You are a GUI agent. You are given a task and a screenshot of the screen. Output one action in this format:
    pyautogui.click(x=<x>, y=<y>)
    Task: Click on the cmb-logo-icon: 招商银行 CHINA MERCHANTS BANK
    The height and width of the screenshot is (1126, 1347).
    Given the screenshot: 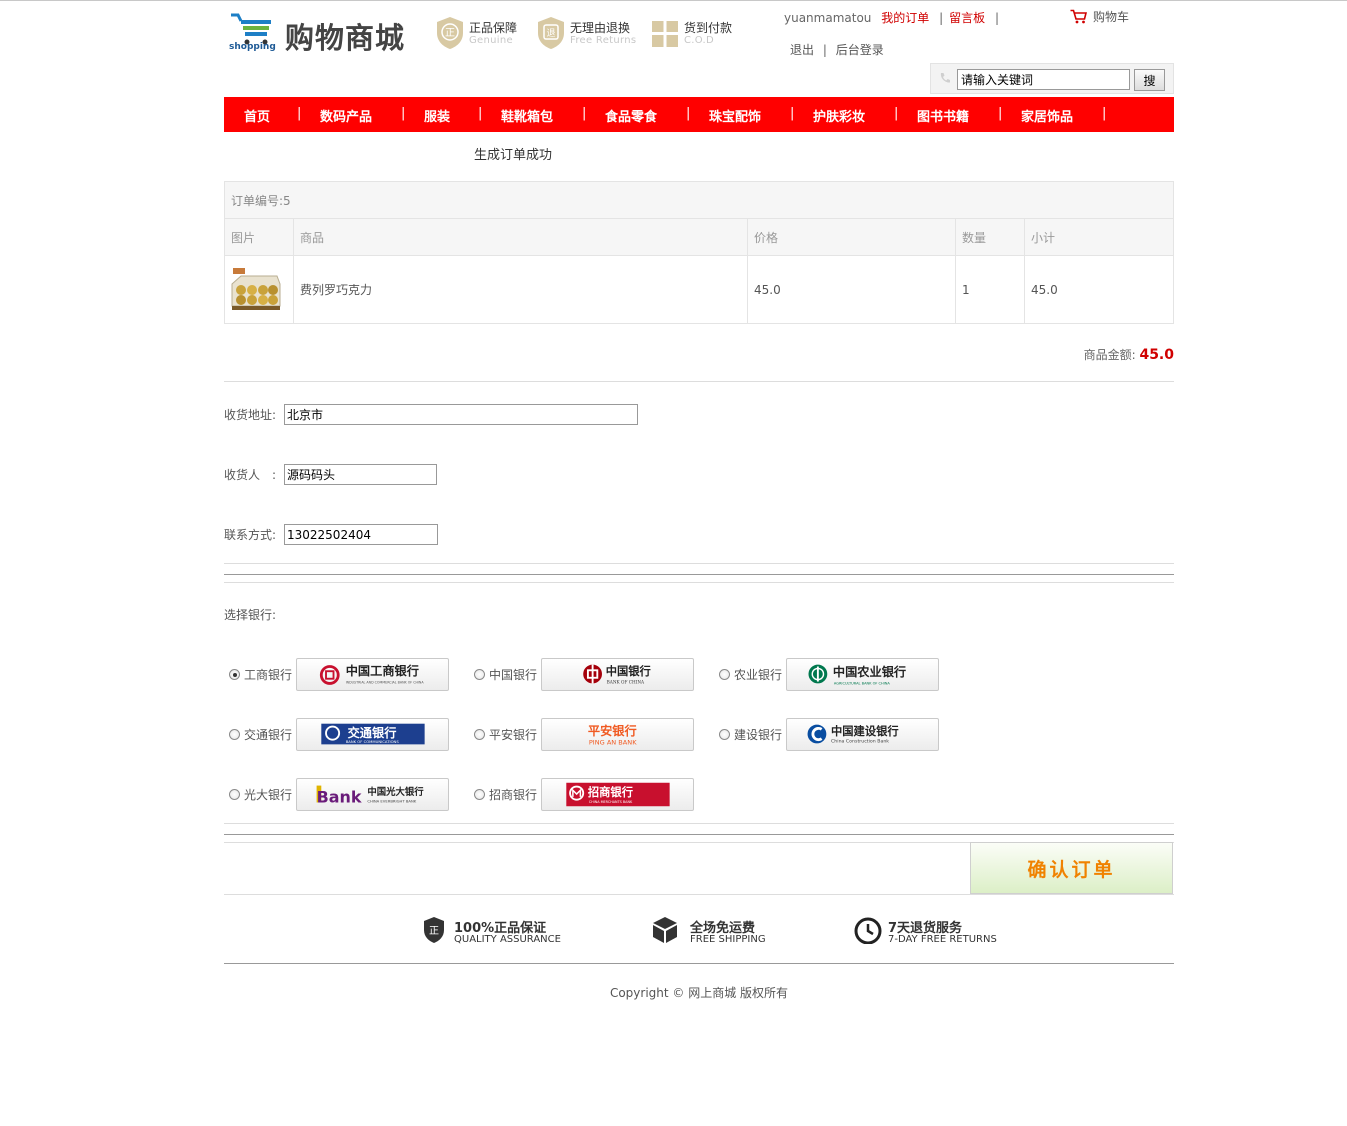 What is the action you would take?
    pyautogui.click(x=617, y=794)
    